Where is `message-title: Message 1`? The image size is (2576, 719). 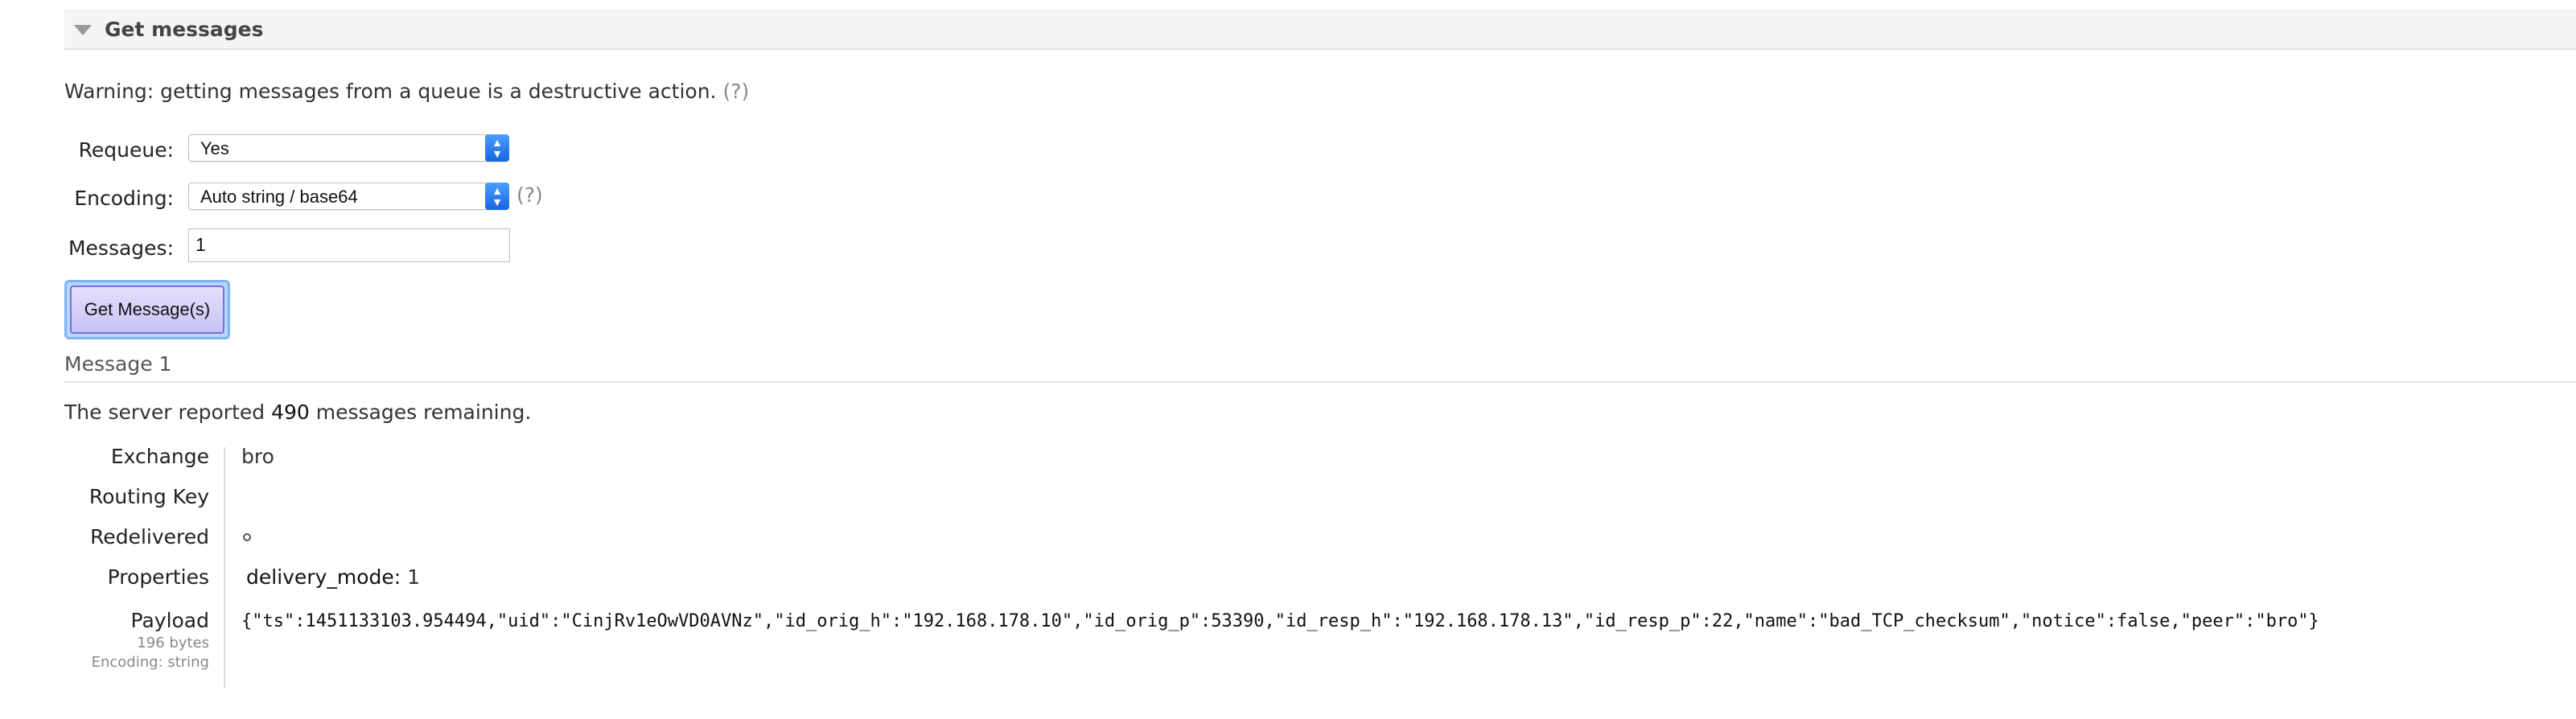
message-title: Message 1 is located at coordinates (118, 364).